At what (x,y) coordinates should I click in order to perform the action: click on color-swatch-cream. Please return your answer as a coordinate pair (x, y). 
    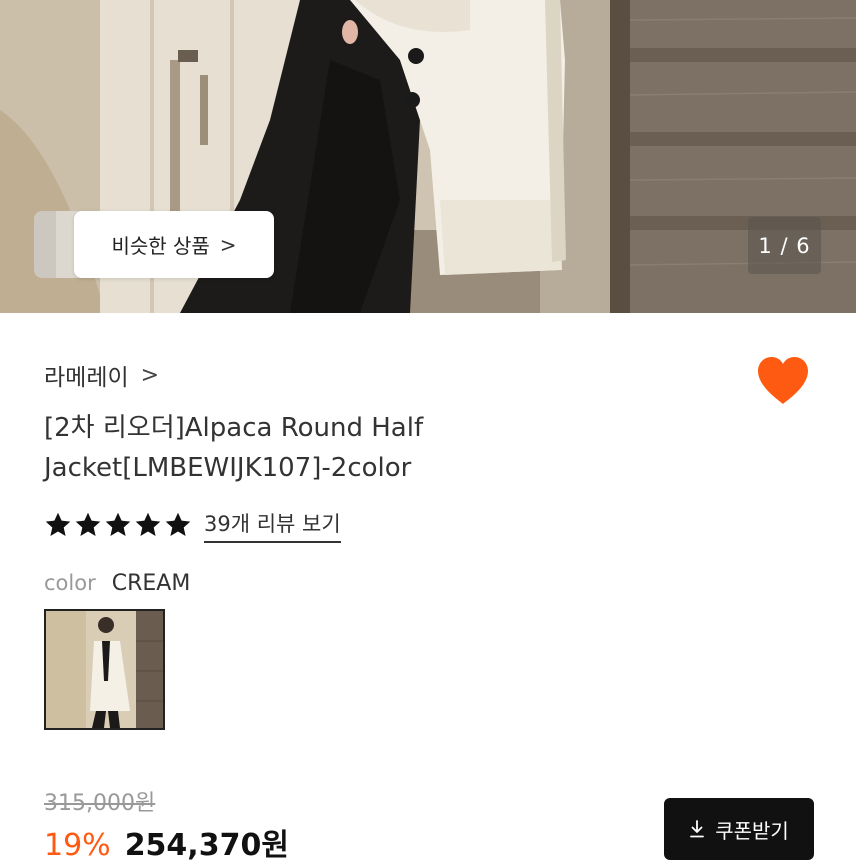
    Looking at the image, I should click on (104, 669).